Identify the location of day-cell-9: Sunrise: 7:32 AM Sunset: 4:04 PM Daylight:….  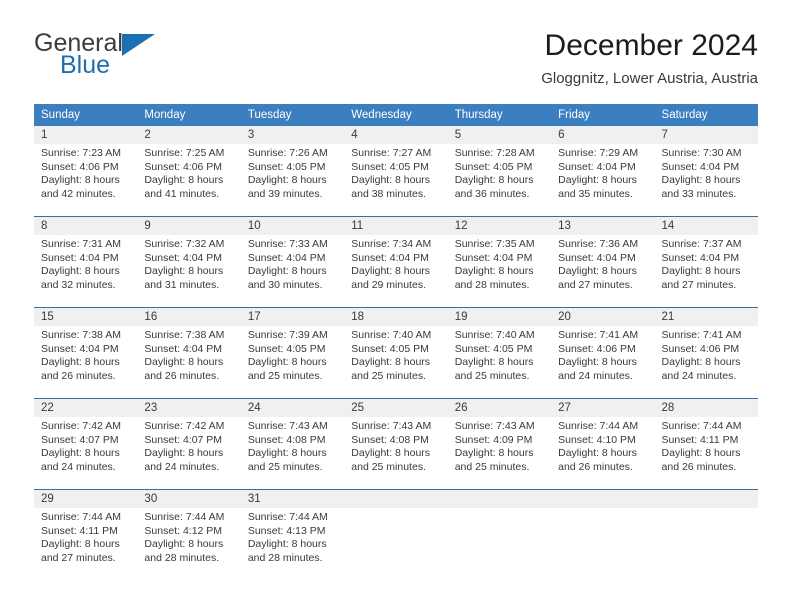
(188, 264).